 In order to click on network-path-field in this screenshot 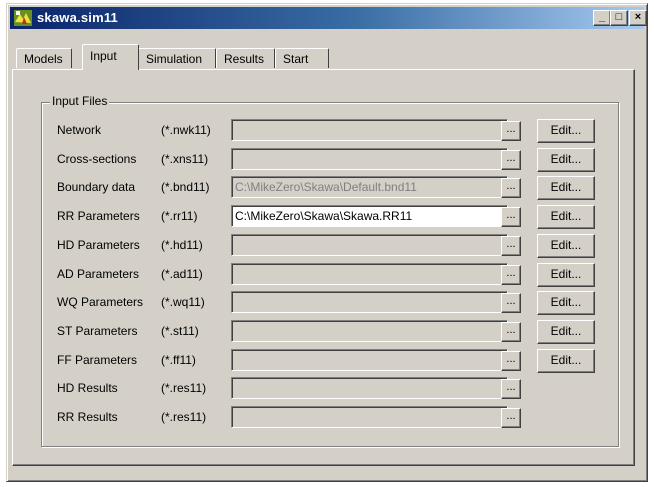, I will do `click(369, 130)`.